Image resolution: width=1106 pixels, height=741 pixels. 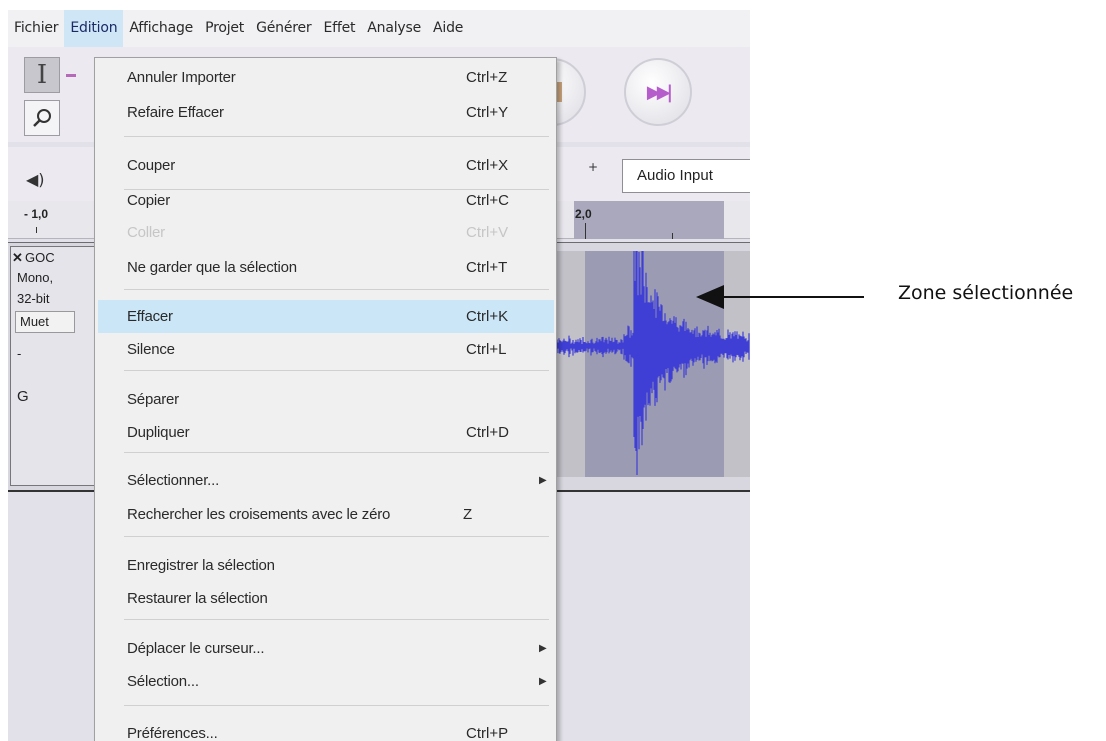 What do you see at coordinates (153, 399) in the screenshot?
I see `menu-item-label: Séparer` at bounding box center [153, 399].